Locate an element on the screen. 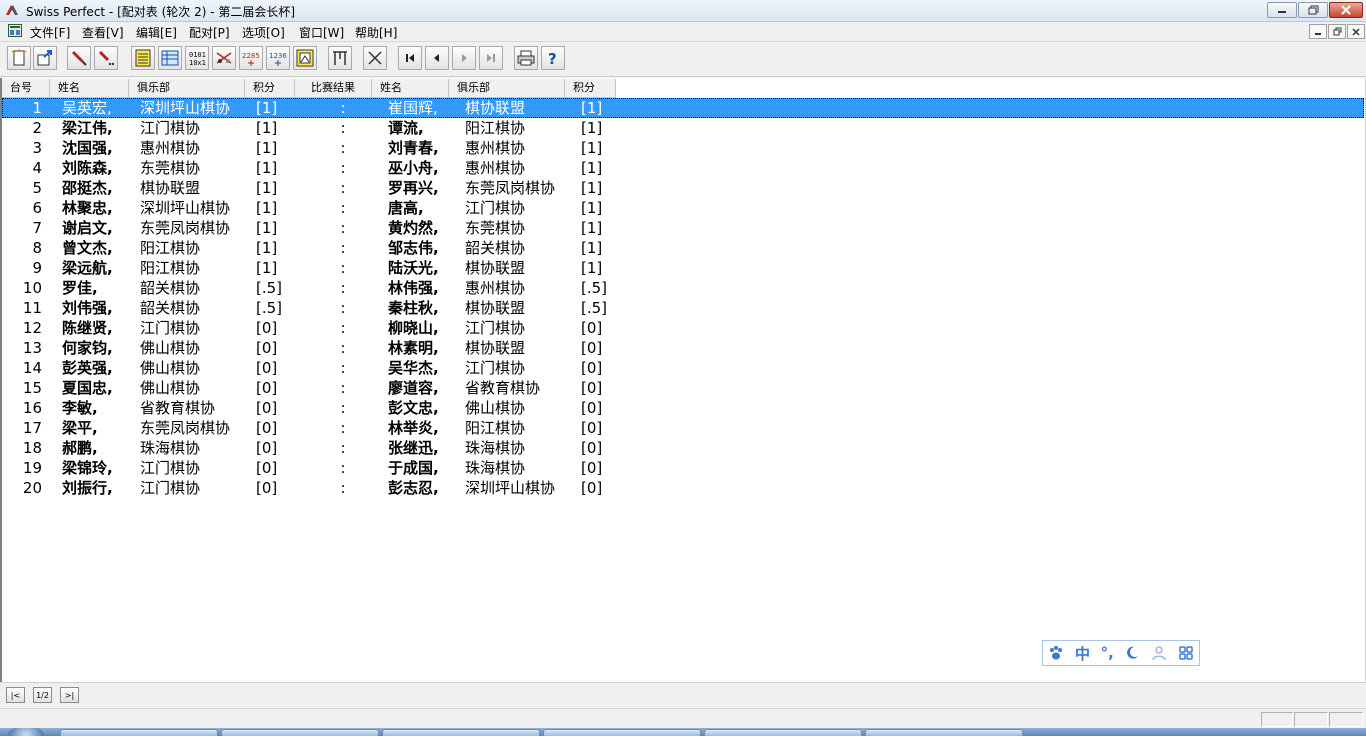 This screenshot has width=1366, height=736. players-list-button is located at coordinates (143, 58).